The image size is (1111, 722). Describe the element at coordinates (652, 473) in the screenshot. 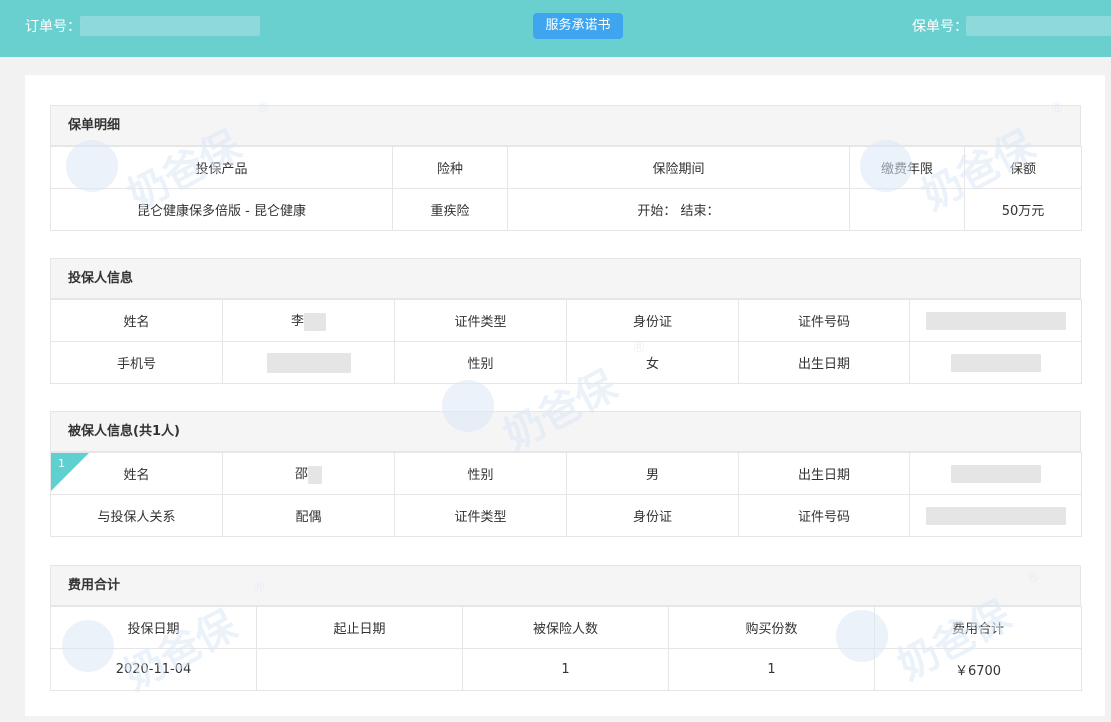

I see `gender-value: 男` at that location.